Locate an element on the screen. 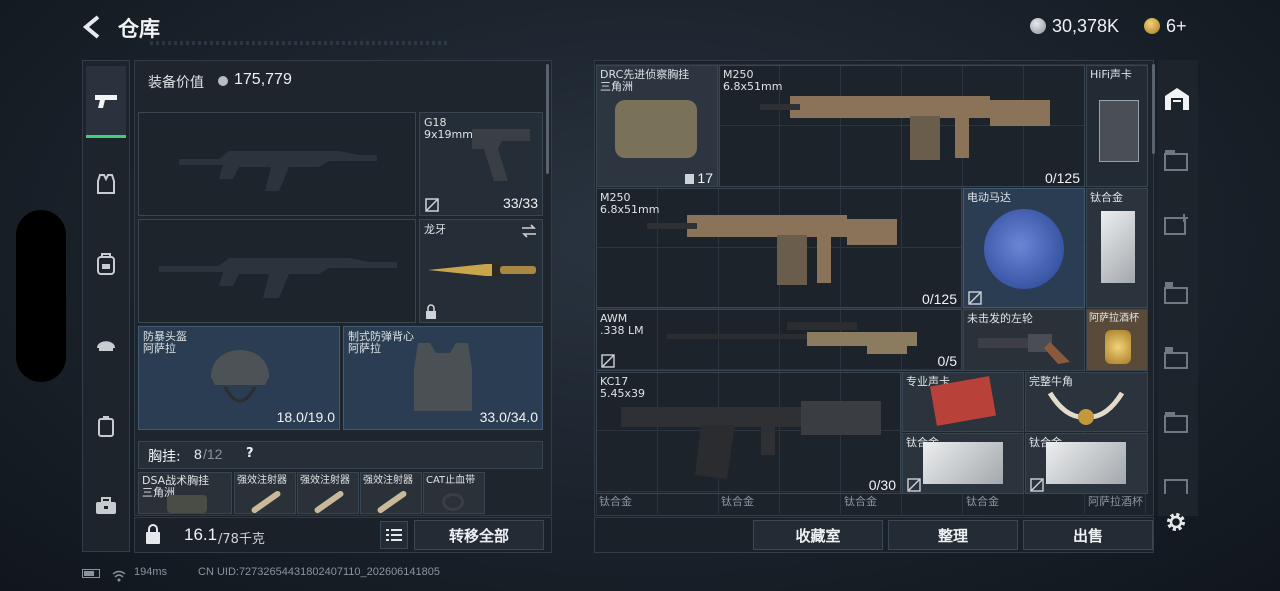 This screenshot has height=591, width=1280. rig-item: DSA战术胸挂 三角洲 is located at coordinates (185, 493).